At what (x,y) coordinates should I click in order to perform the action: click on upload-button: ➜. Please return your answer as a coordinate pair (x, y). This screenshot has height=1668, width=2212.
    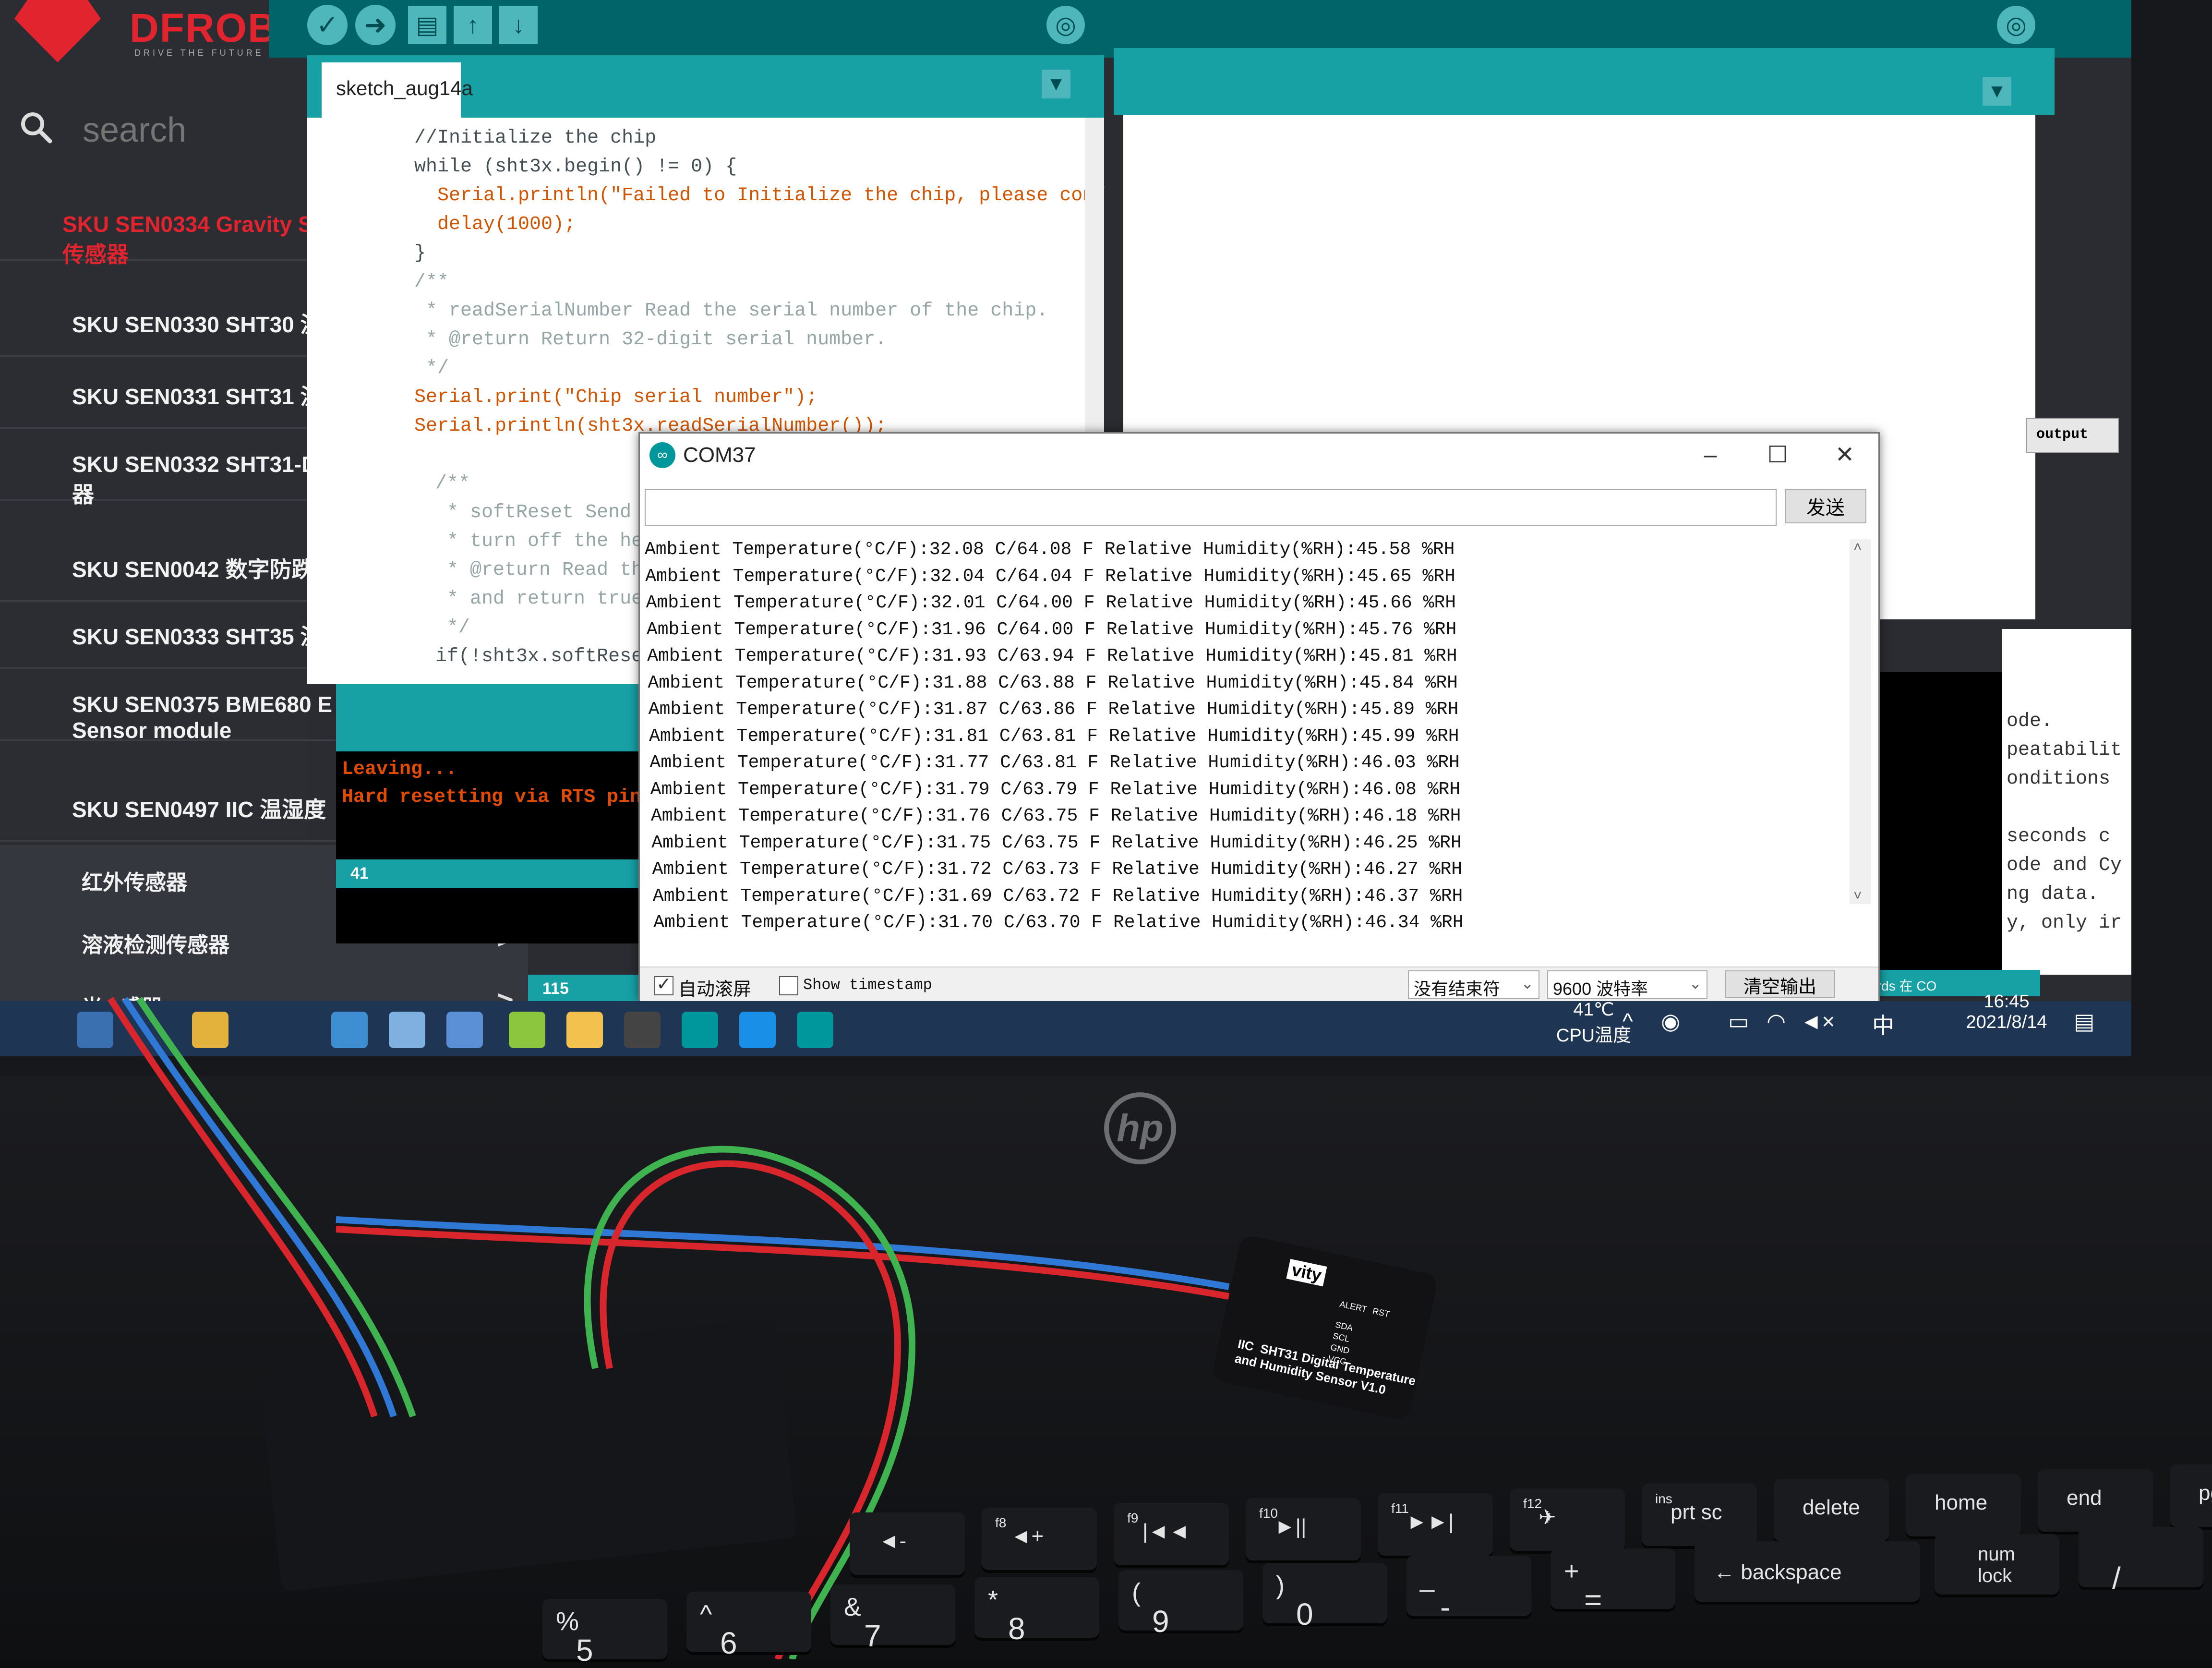
    Looking at the image, I should click on (375, 25).